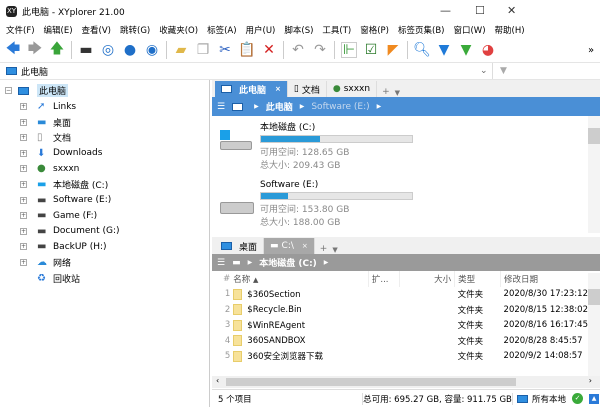 This screenshot has width=600, height=407. I want to click on table-row: 1 $360Section 文件夹 2020/8/30 17:23:12, so click(400, 295).